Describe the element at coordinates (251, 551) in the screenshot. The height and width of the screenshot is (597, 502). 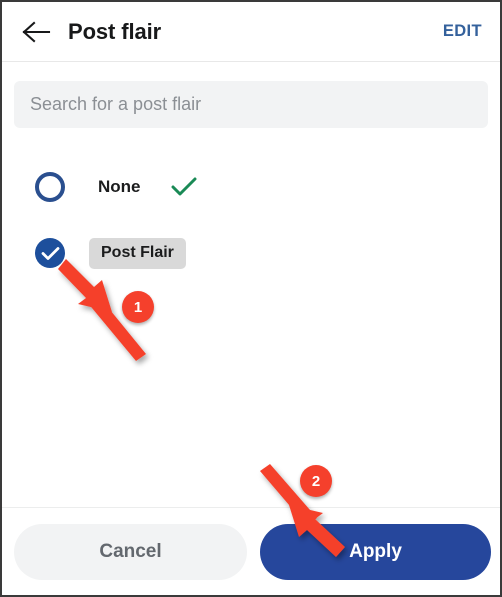
I see `action-bar: Cancel Apply` at that location.